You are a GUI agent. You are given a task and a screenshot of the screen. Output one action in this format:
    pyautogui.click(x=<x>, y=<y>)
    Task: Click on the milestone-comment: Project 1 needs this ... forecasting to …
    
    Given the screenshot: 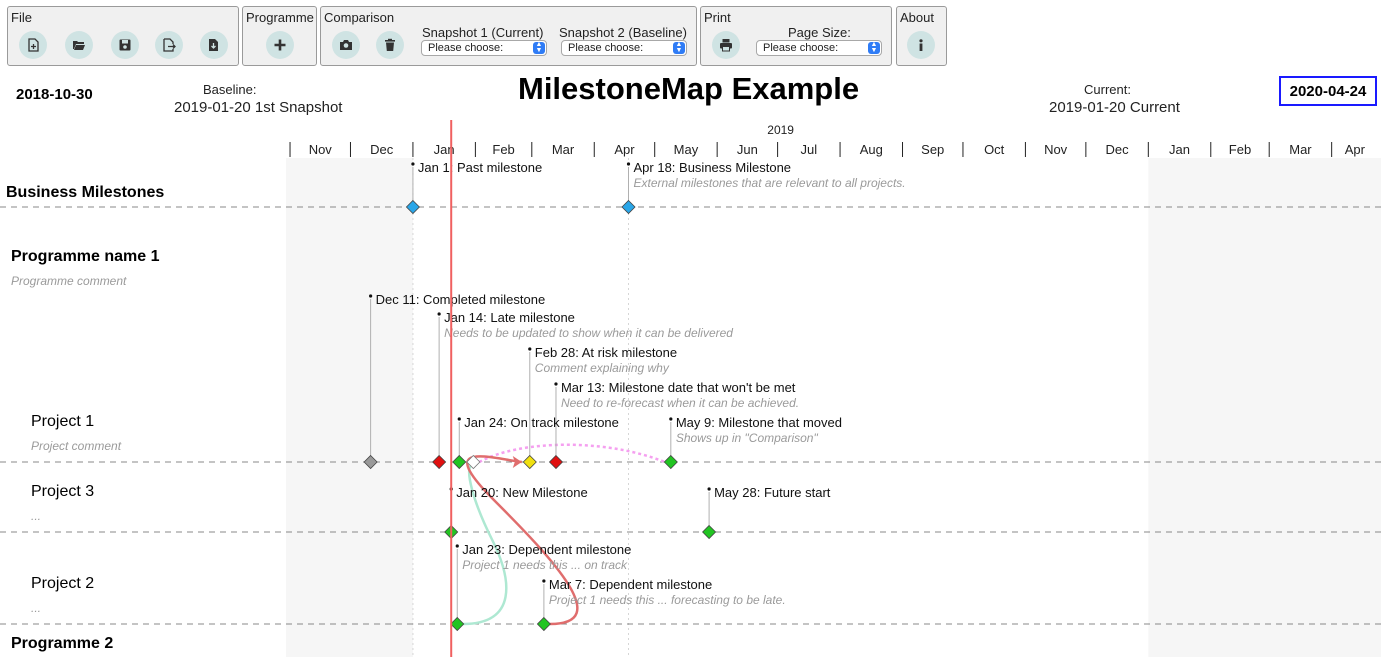 What is the action you would take?
    pyautogui.click(x=667, y=600)
    